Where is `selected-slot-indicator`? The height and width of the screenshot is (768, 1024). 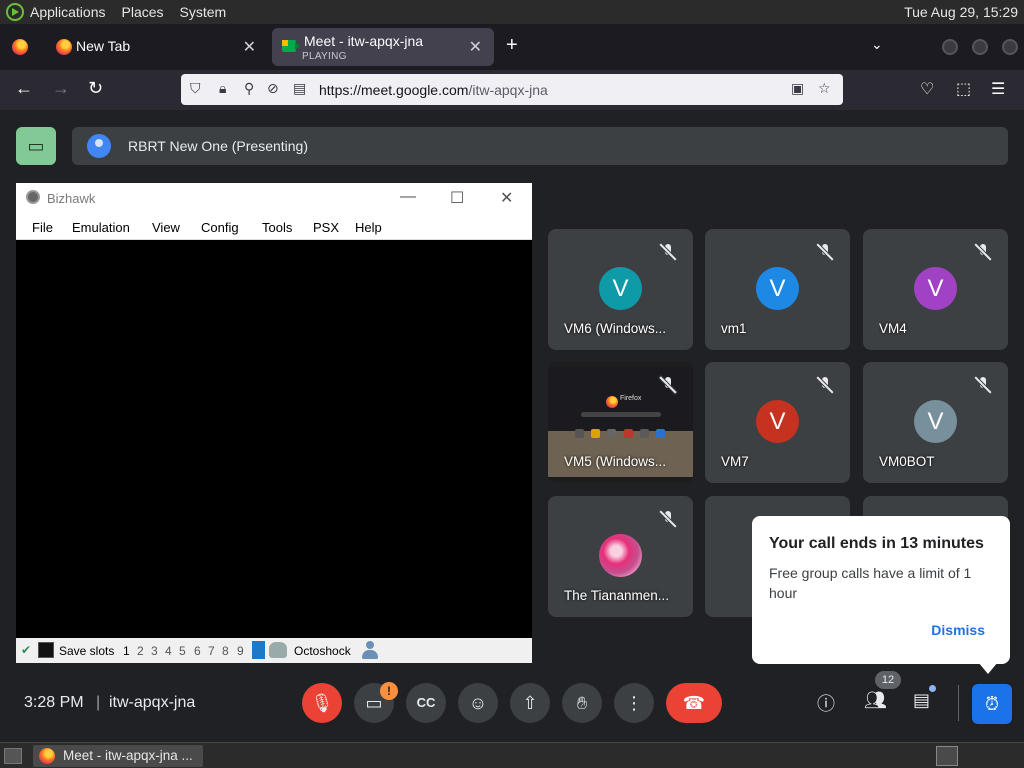
selected-slot-indicator is located at coordinates (258, 650).